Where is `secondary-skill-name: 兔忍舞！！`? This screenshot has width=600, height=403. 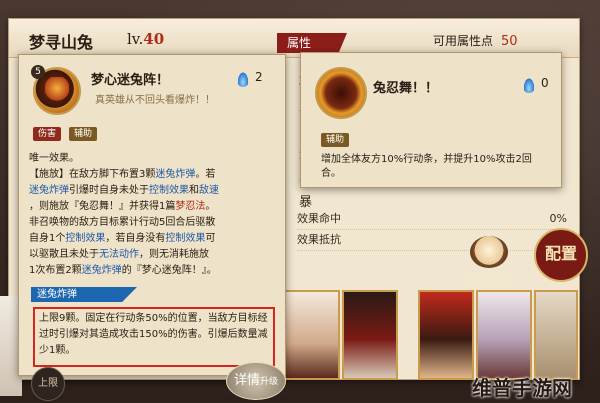 secondary-skill-name: 兔忍舞！！ is located at coordinates (406, 88).